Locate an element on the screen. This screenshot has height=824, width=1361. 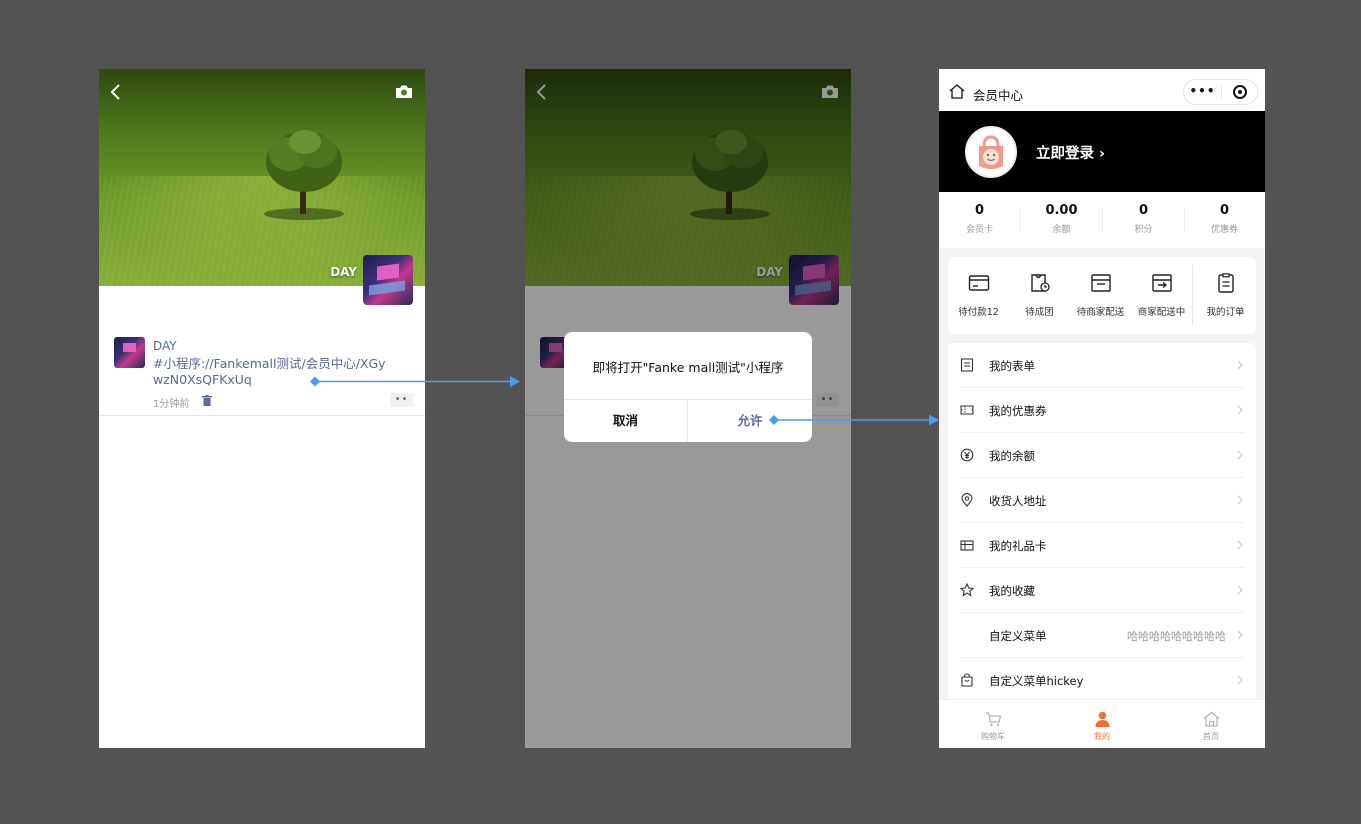
stat-points: 0 积分 is located at coordinates (1143, 219).